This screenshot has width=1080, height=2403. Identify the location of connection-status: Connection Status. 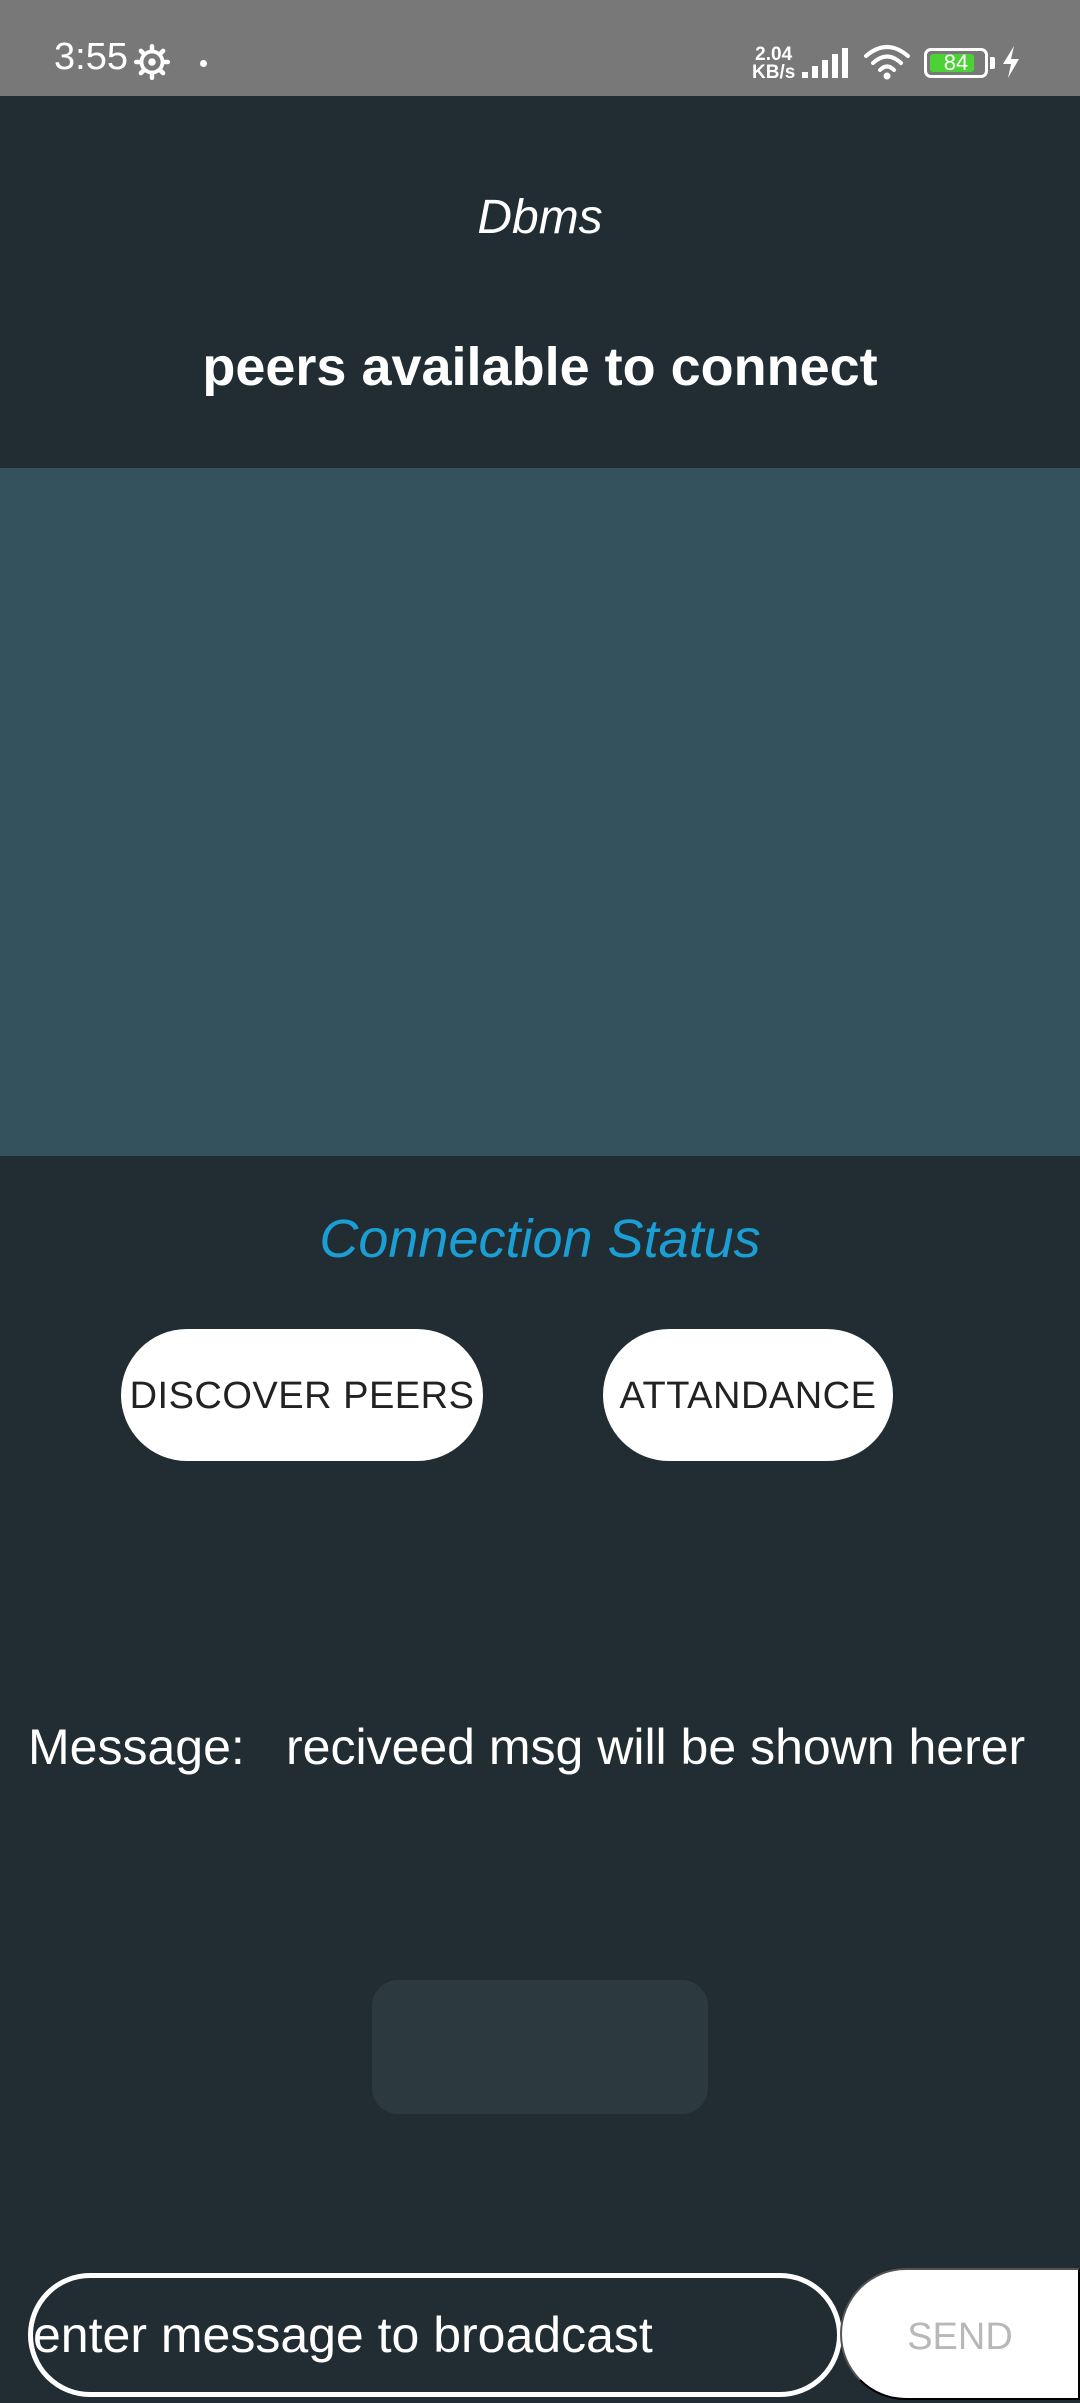
(540, 1239).